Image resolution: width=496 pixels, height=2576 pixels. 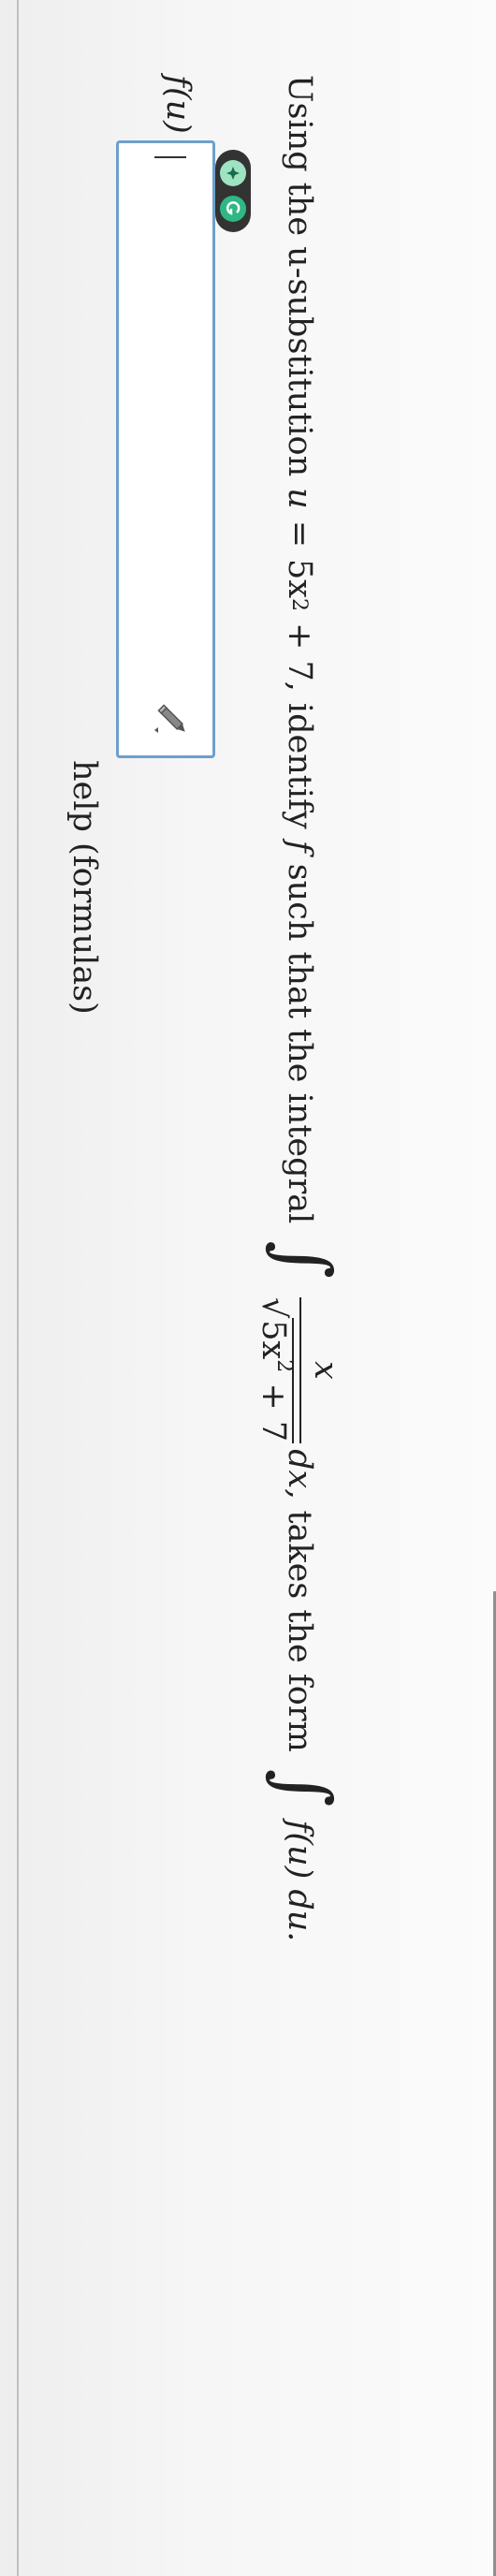 What do you see at coordinates (284, 1366) in the screenshot?
I see `radicand-exponent: 2` at bounding box center [284, 1366].